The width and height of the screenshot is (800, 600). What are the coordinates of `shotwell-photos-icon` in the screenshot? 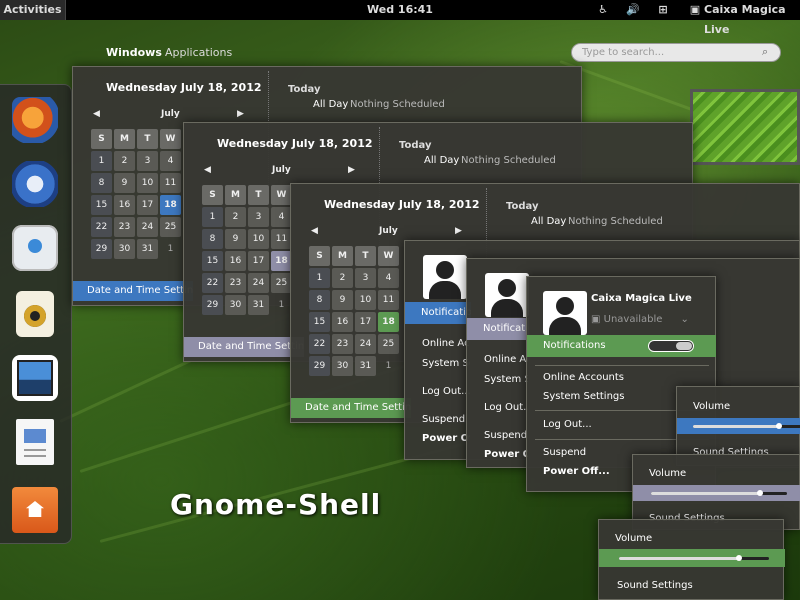 It's located at (35, 378).